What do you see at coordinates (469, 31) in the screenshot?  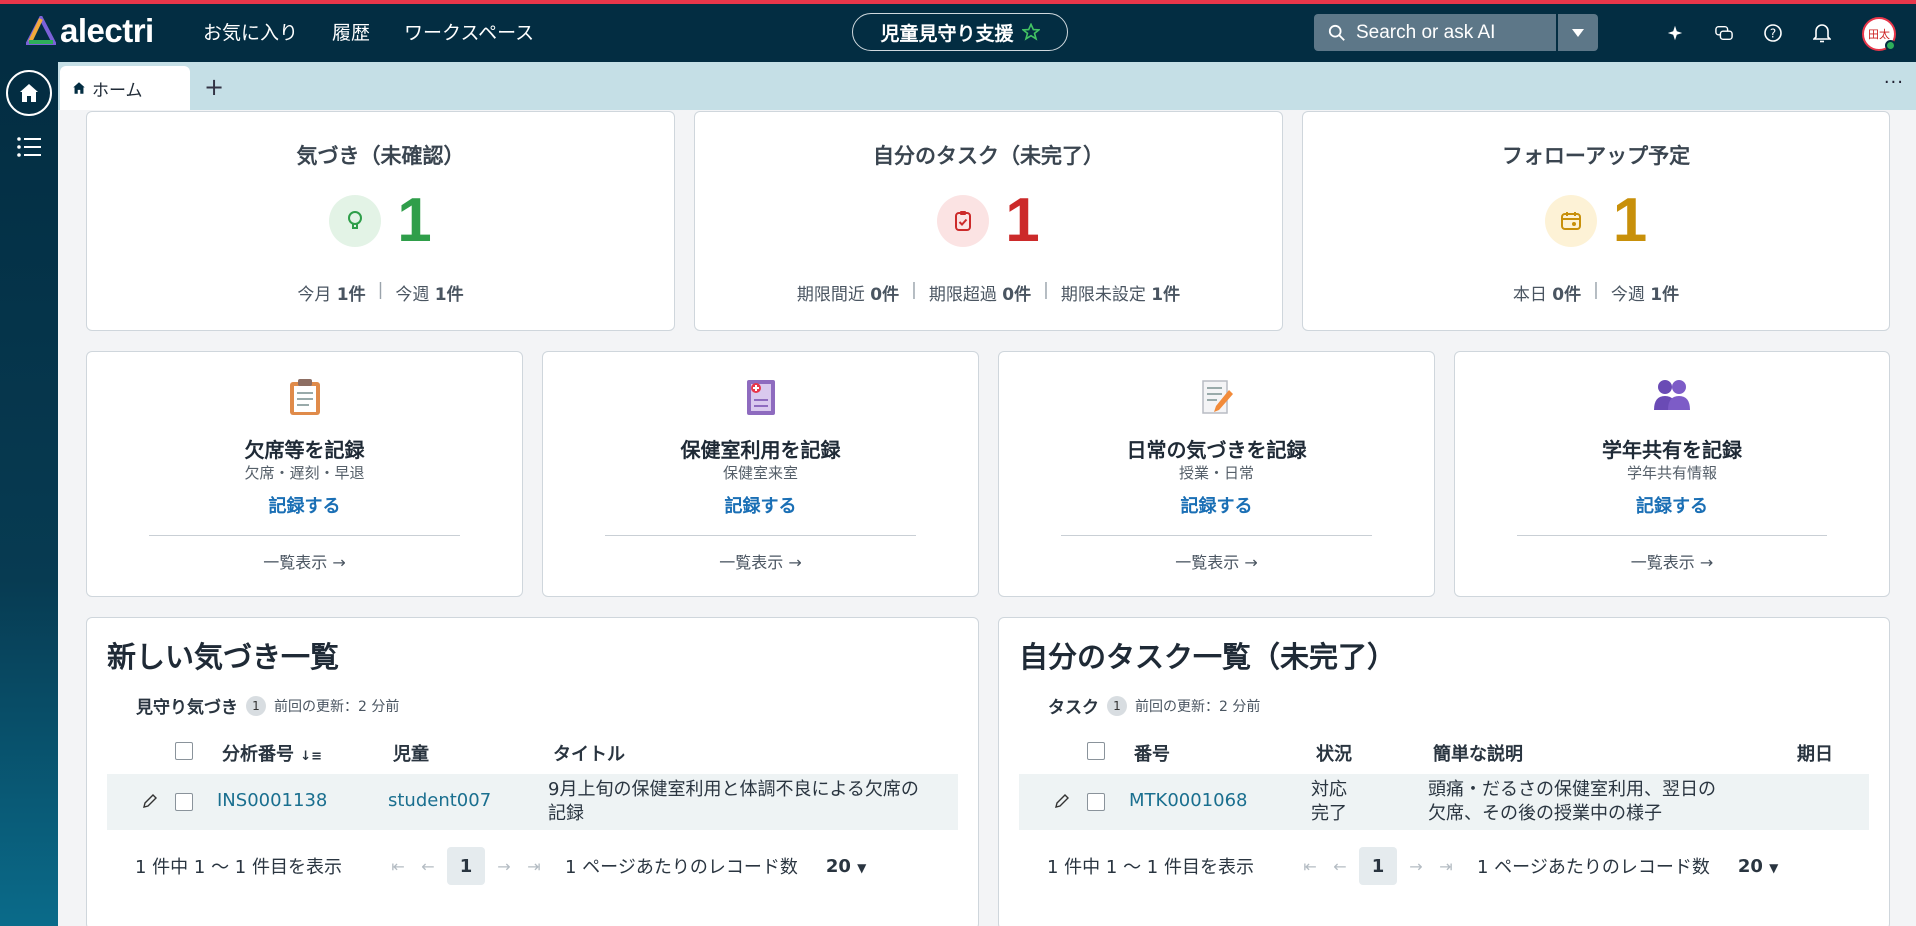 I see `nav-workspace: ワークスペース` at bounding box center [469, 31].